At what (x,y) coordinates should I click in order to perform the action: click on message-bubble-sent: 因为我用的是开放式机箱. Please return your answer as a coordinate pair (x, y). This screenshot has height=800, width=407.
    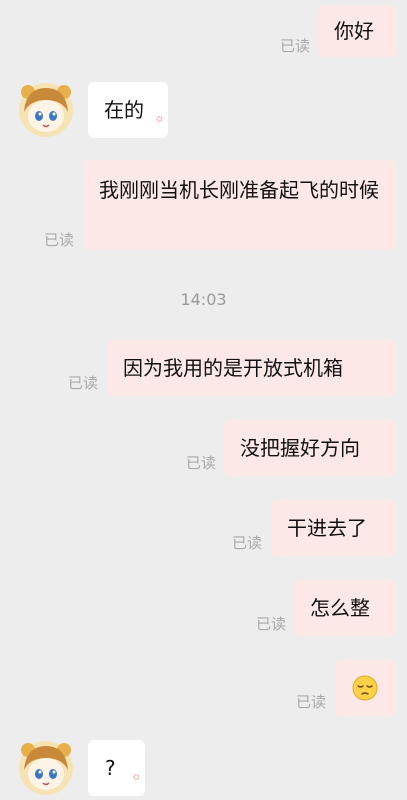
    Looking at the image, I should click on (251, 368).